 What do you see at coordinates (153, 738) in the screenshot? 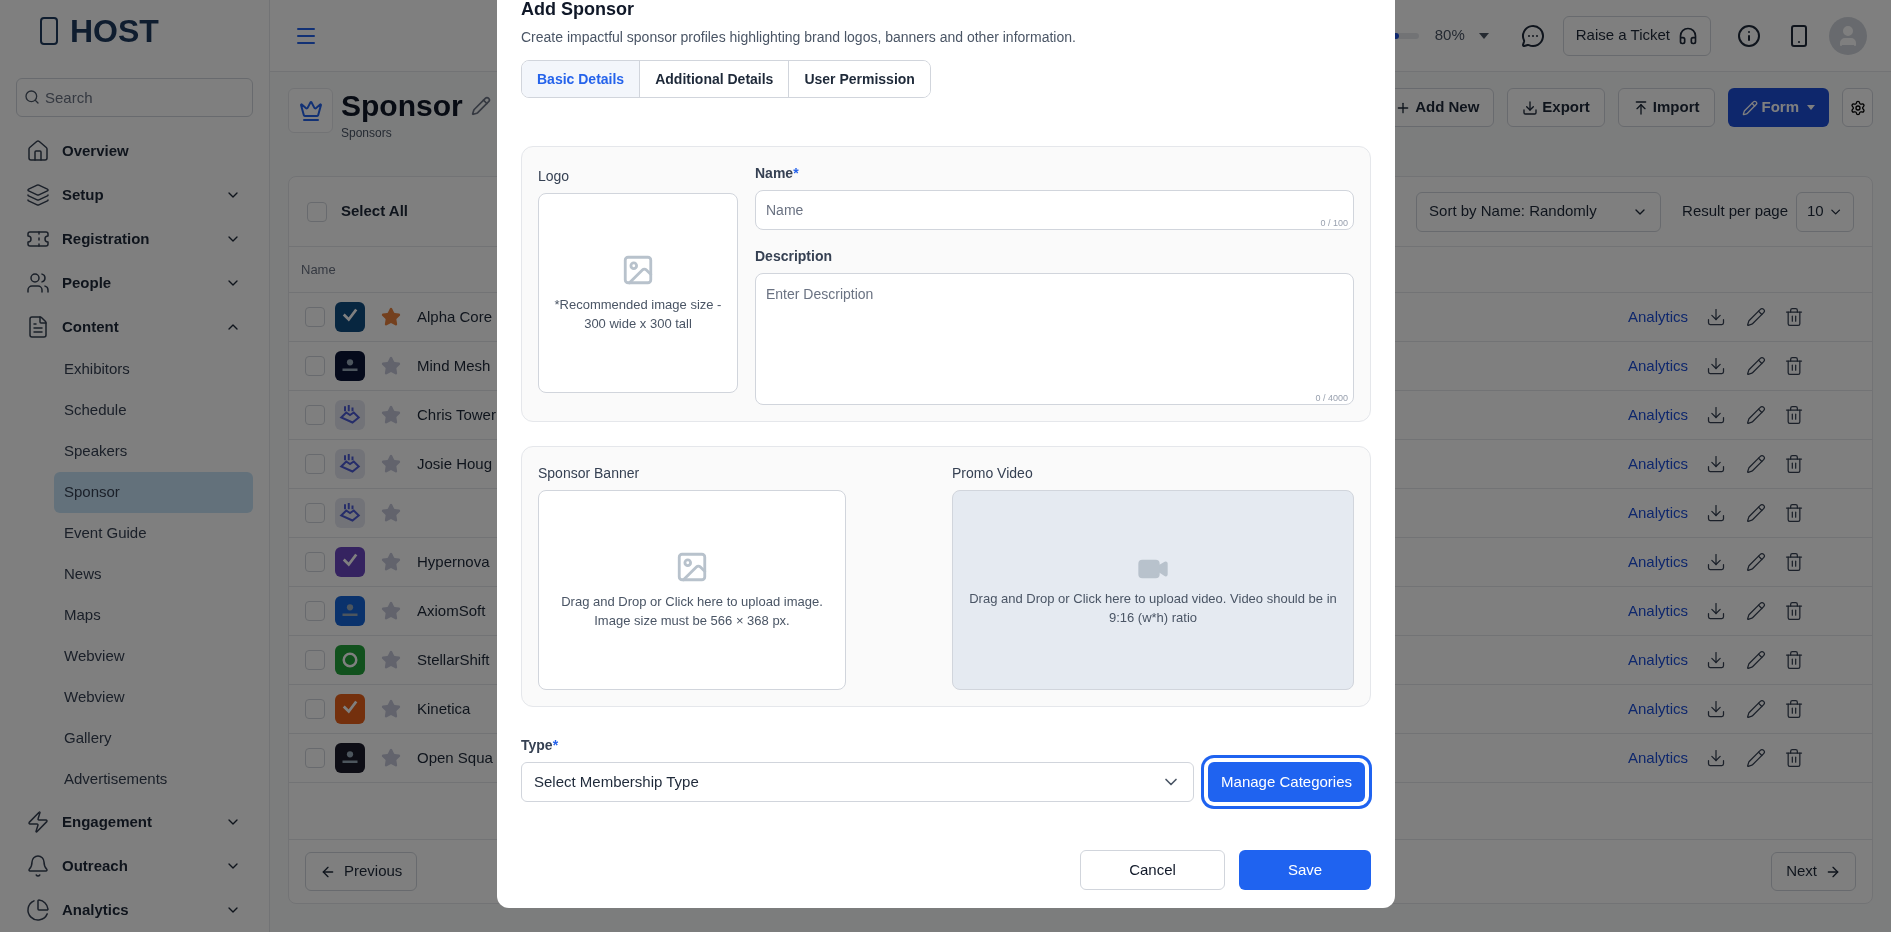
I see `sidebar-subitem: Gallery` at bounding box center [153, 738].